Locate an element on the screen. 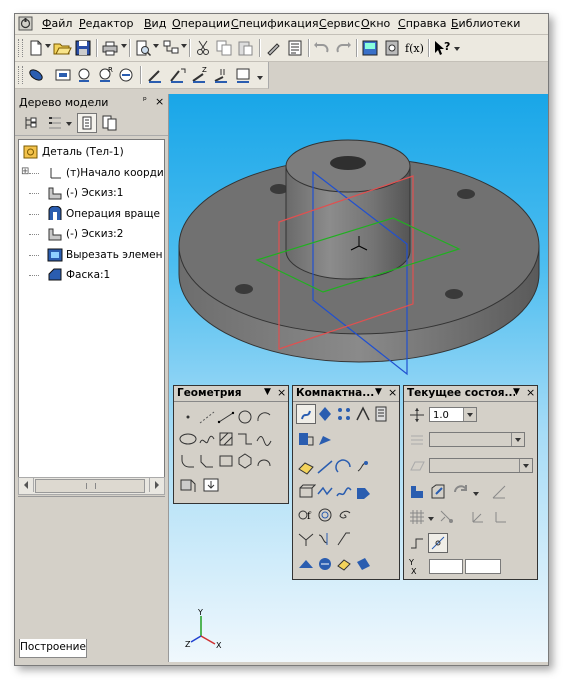  tree-list-icon is located at coordinates (109, 123).